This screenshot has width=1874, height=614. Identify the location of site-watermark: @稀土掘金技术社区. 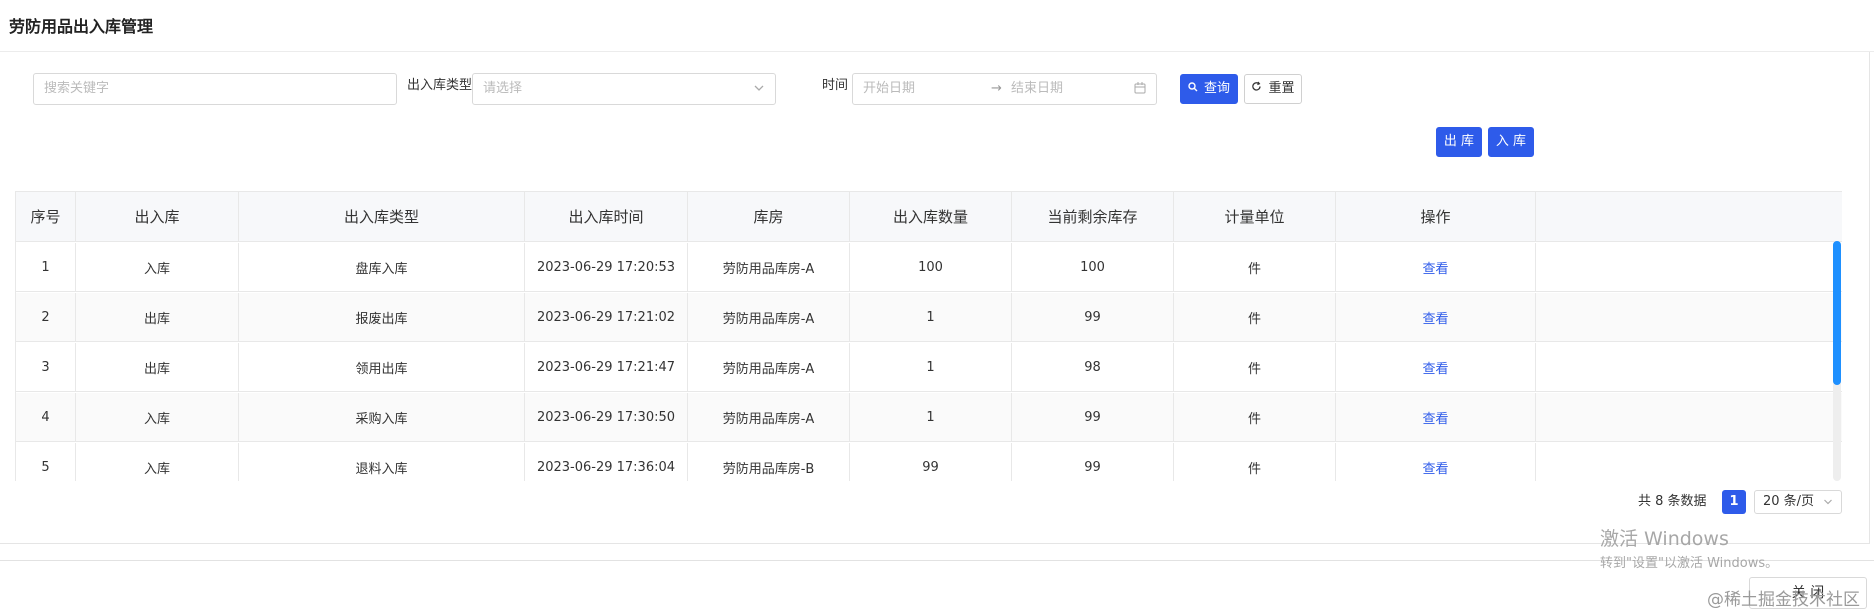
(1783, 600).